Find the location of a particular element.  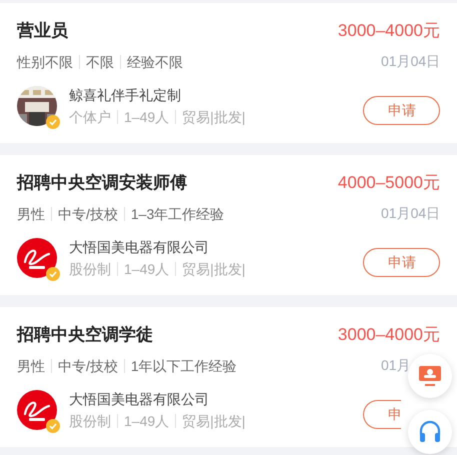

job-title: 招聘中央空调安装师傅 is located at coordinates (102, 183).